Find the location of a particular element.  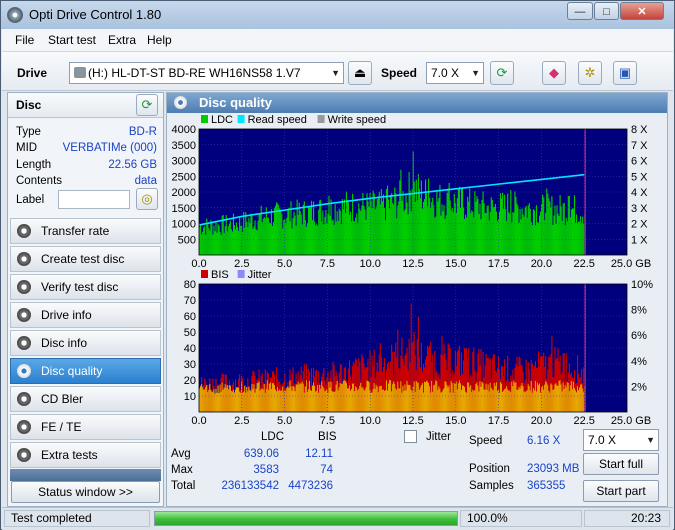

menu-help: Help is located at coordinates (159, 40).